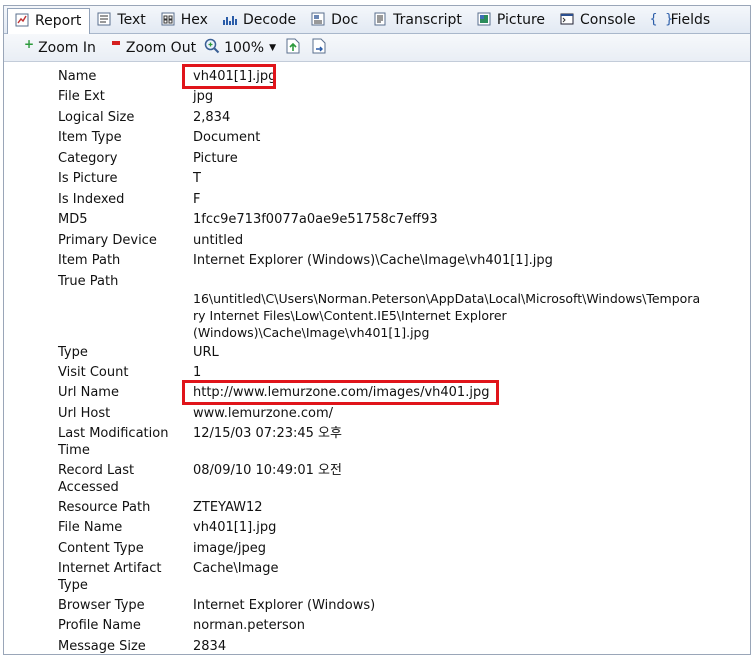 The width and height of the screenshot is (754, 657). What do you see at coordinates (115, 42) in the screenshot?
I see `minus-icon` at bounding box center [115, 42].